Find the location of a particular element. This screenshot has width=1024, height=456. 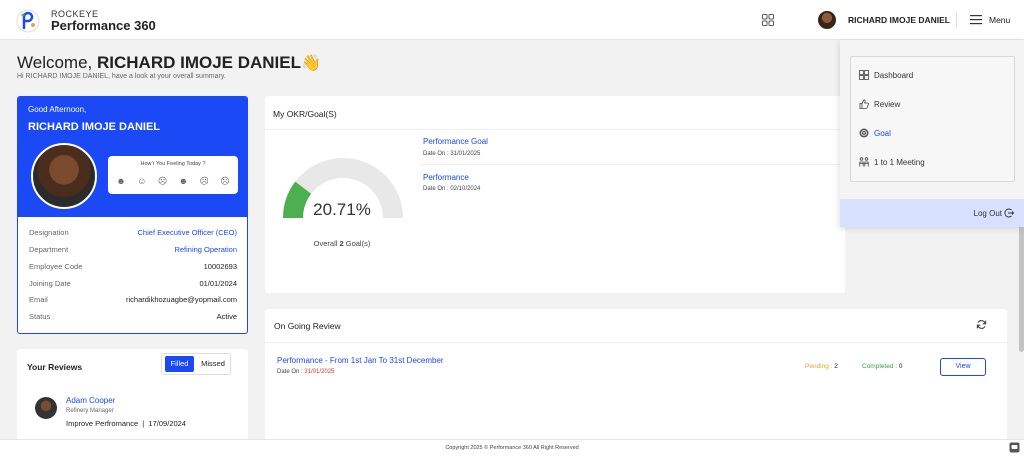

goal-icon is located at coordinates (864, 133).